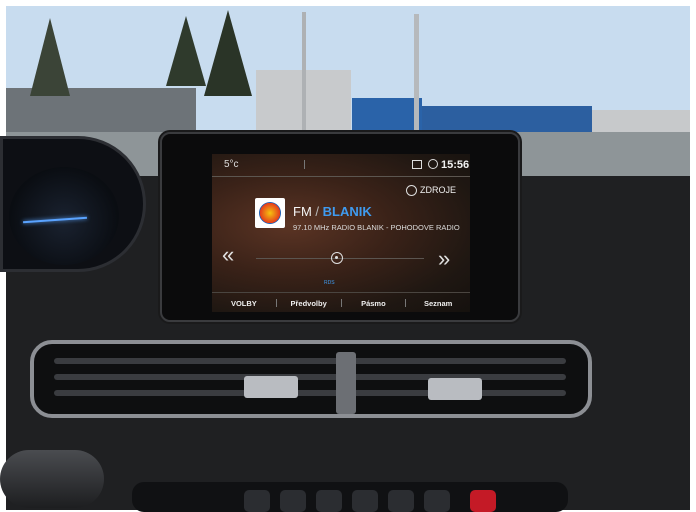  I want to click on stalk-knob, so click(52, 479).